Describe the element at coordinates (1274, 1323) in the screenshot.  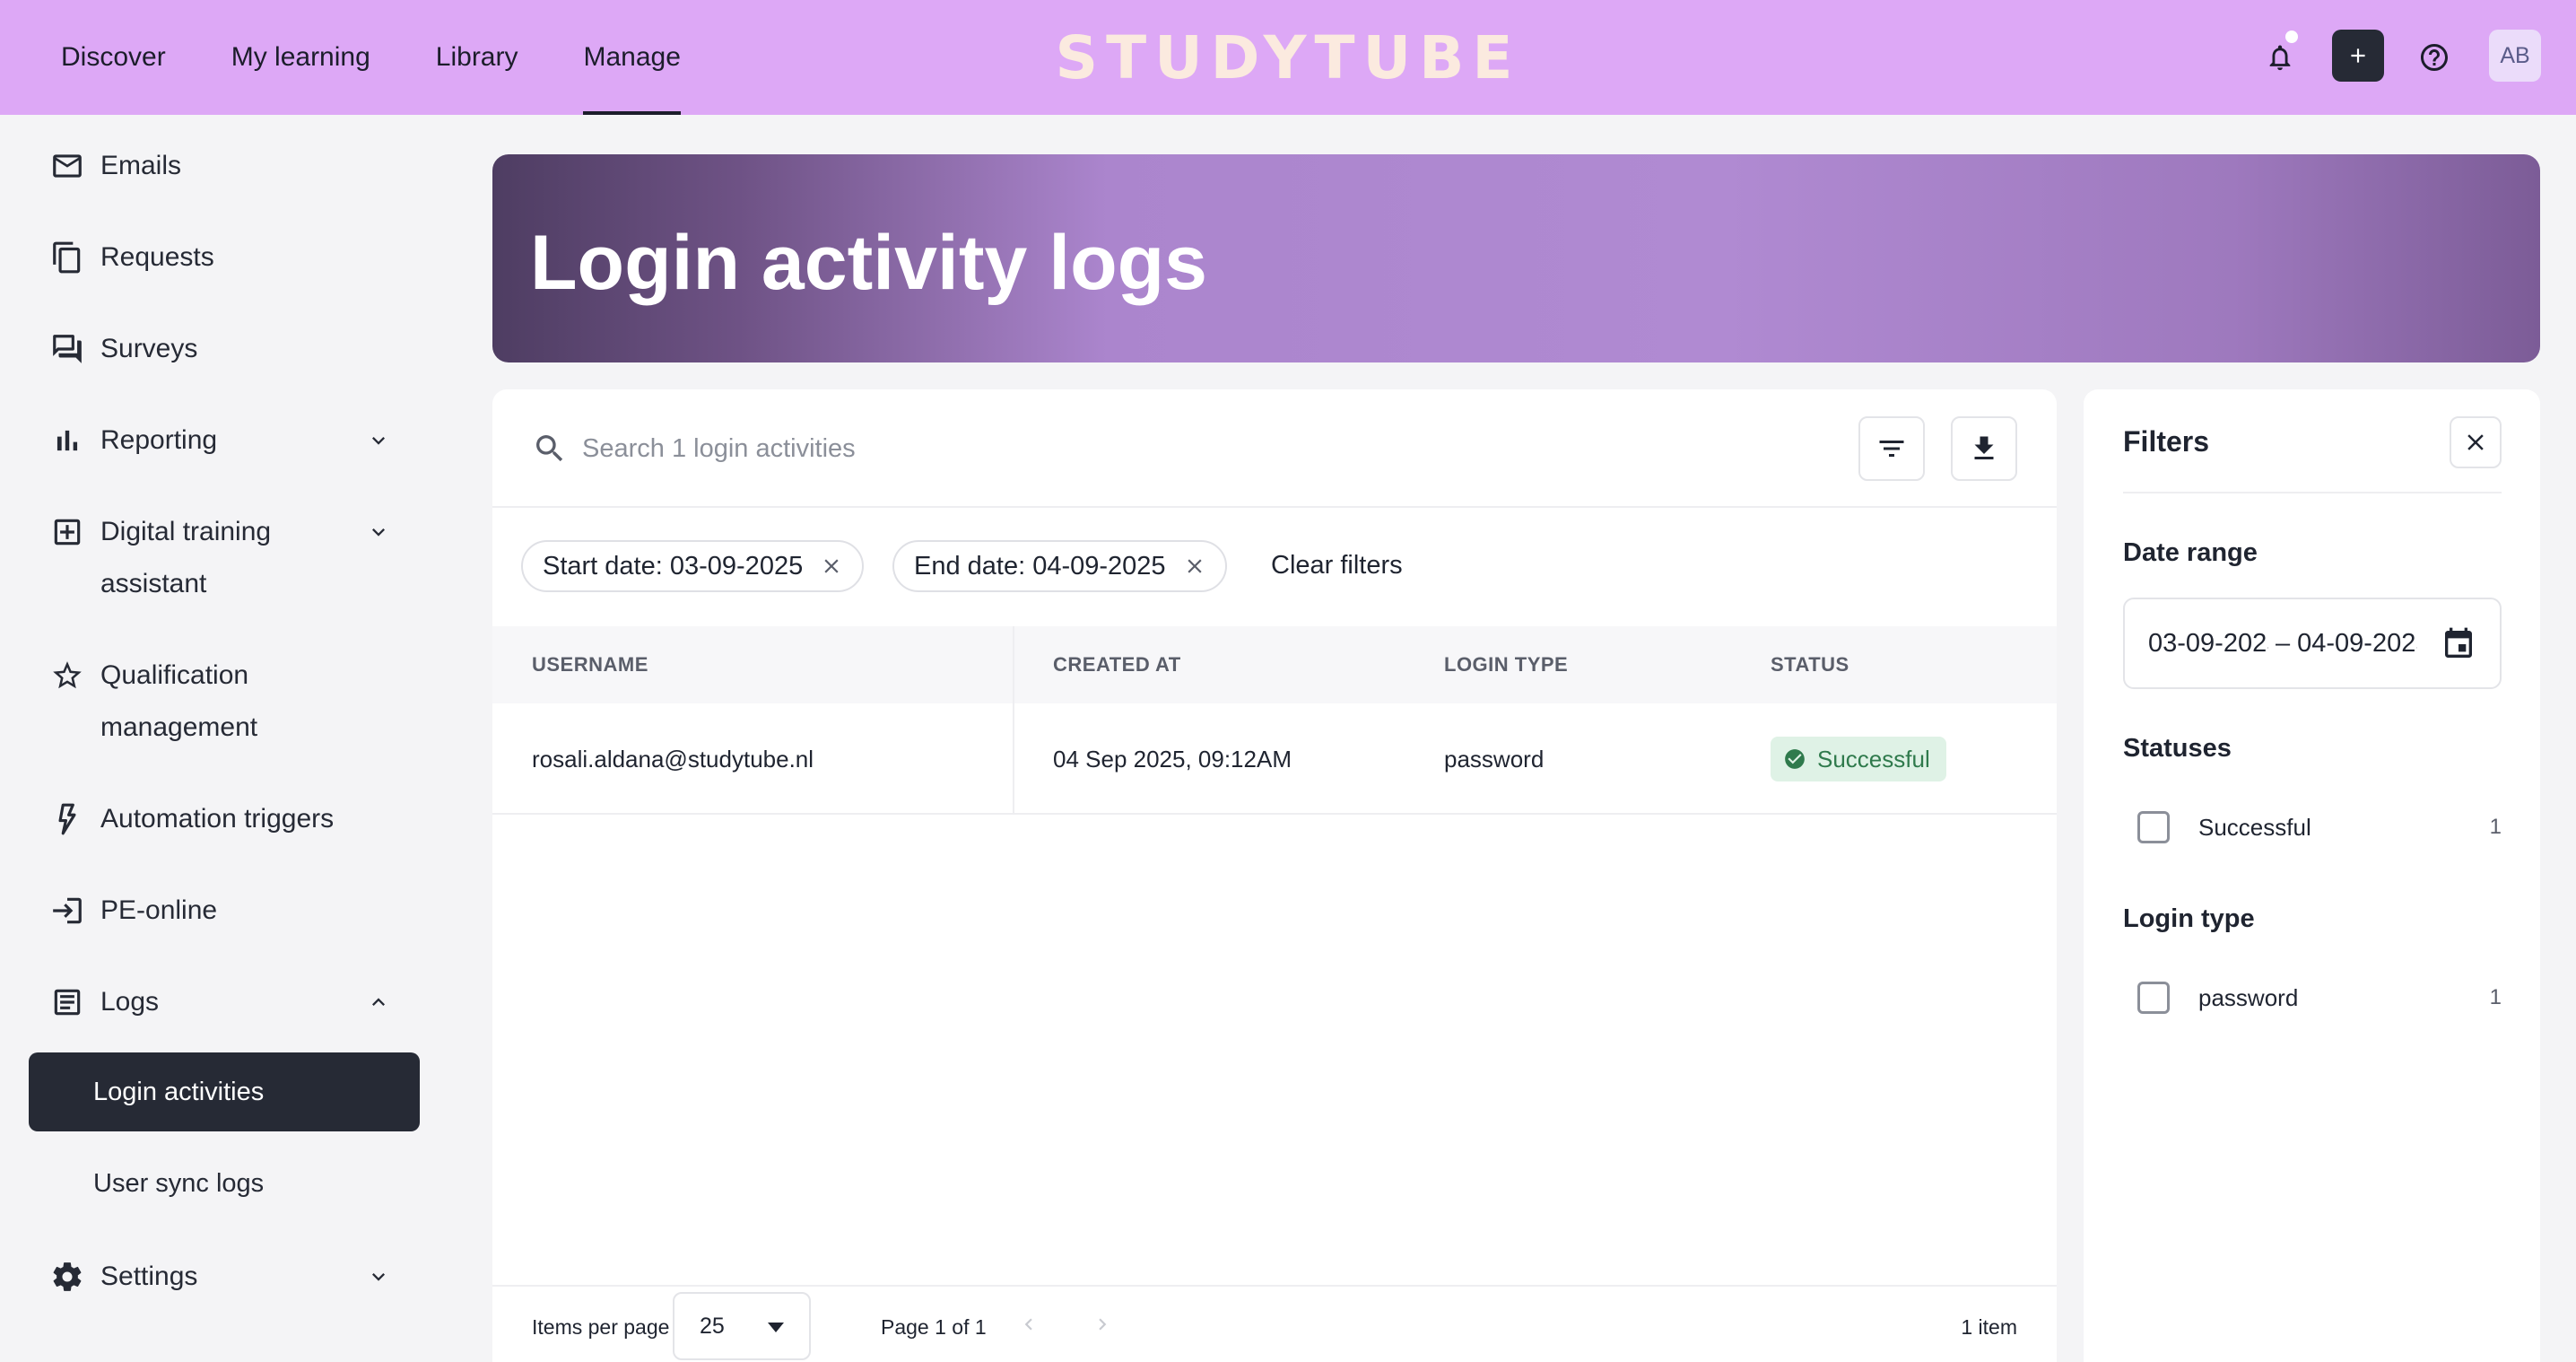
I see `pagination-footer: Items per page 25 Page 1 of 1 1 item` at that location.